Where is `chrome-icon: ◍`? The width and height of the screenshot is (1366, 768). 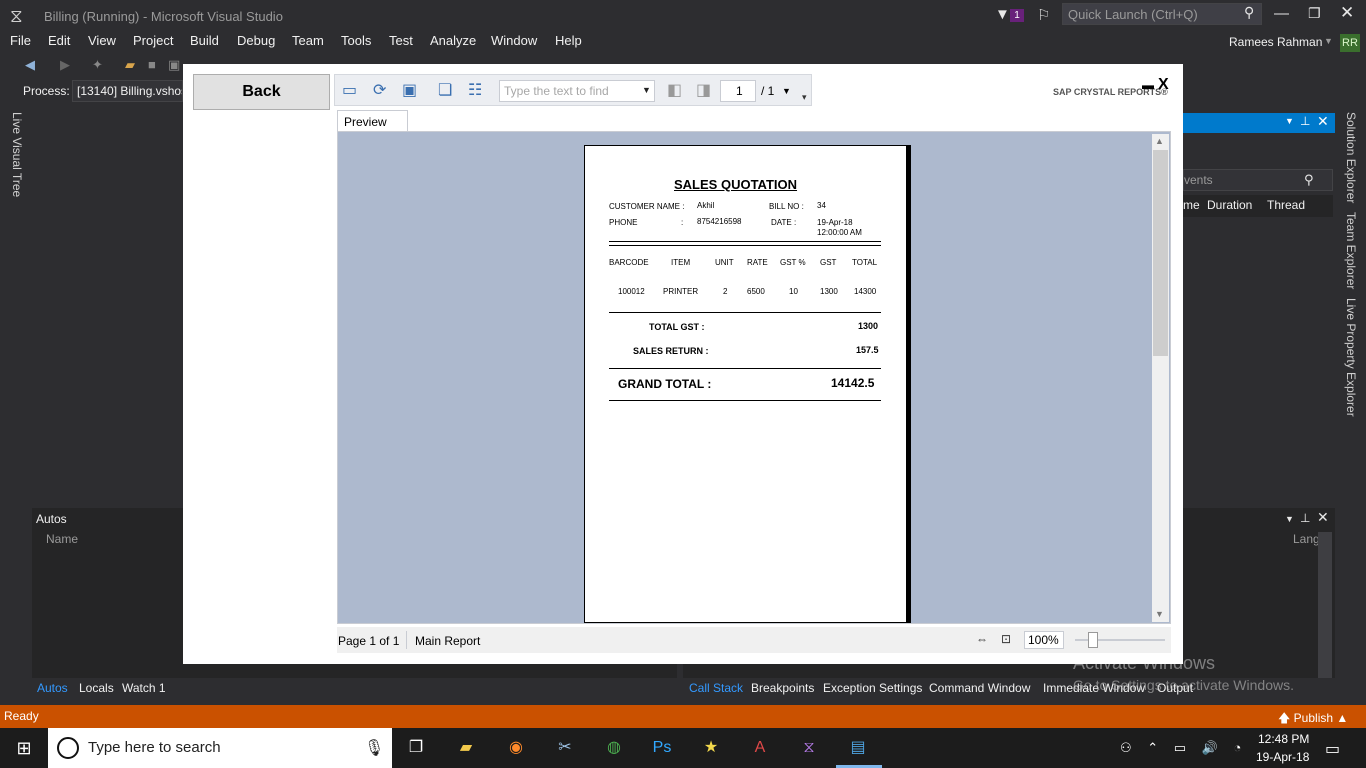 chrome-icon: ◍ is located at coordinates (614, 748).